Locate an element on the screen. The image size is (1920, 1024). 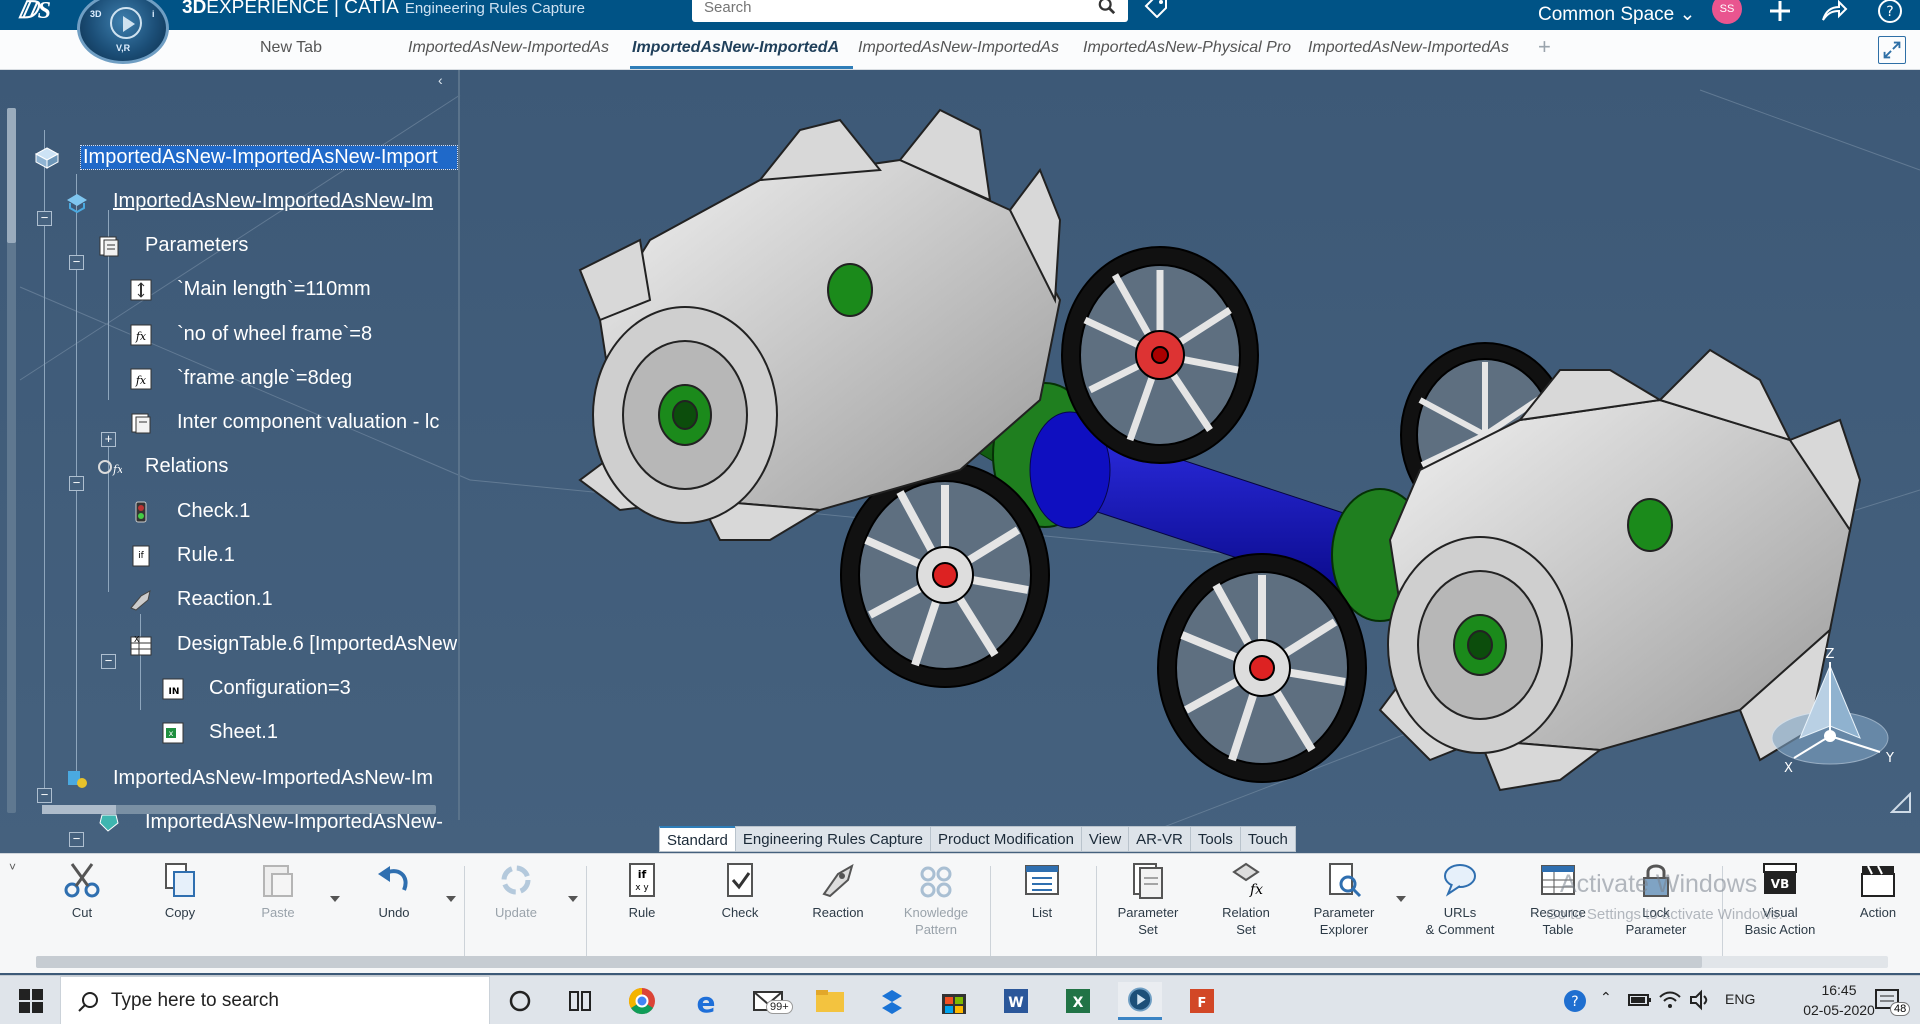
expand-icon: + is located at coordinates (108, 439).